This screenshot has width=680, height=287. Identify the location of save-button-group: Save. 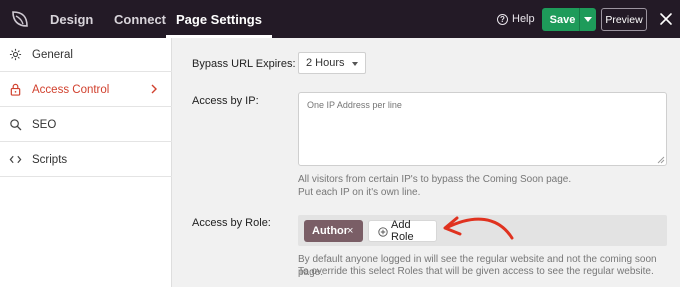
(569, 19).